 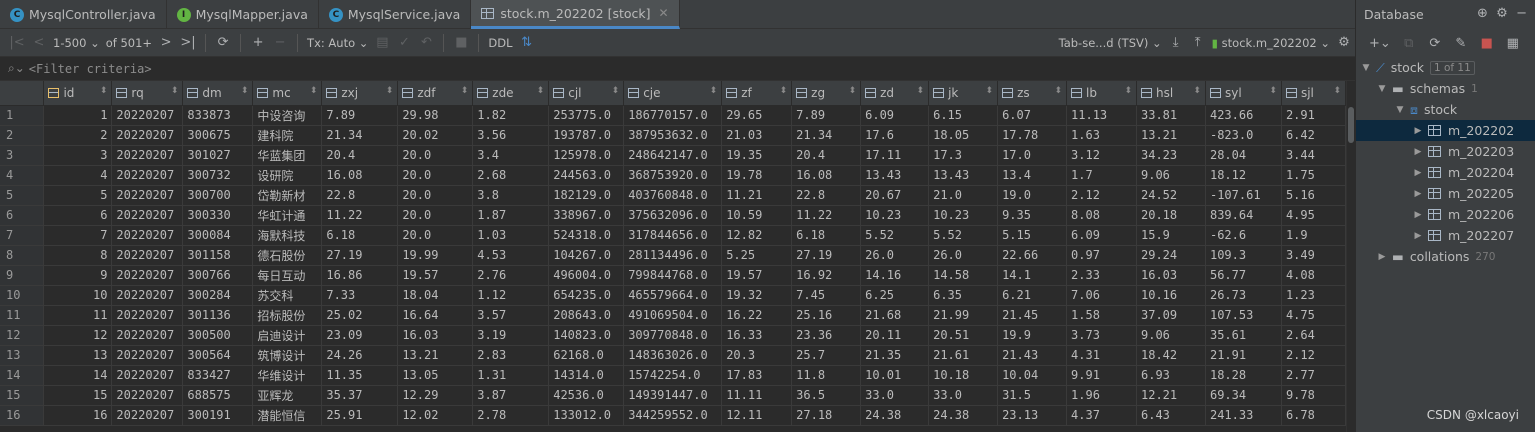 I want to click on cell-hsl: 16.03, so click(x=1171, y=275).